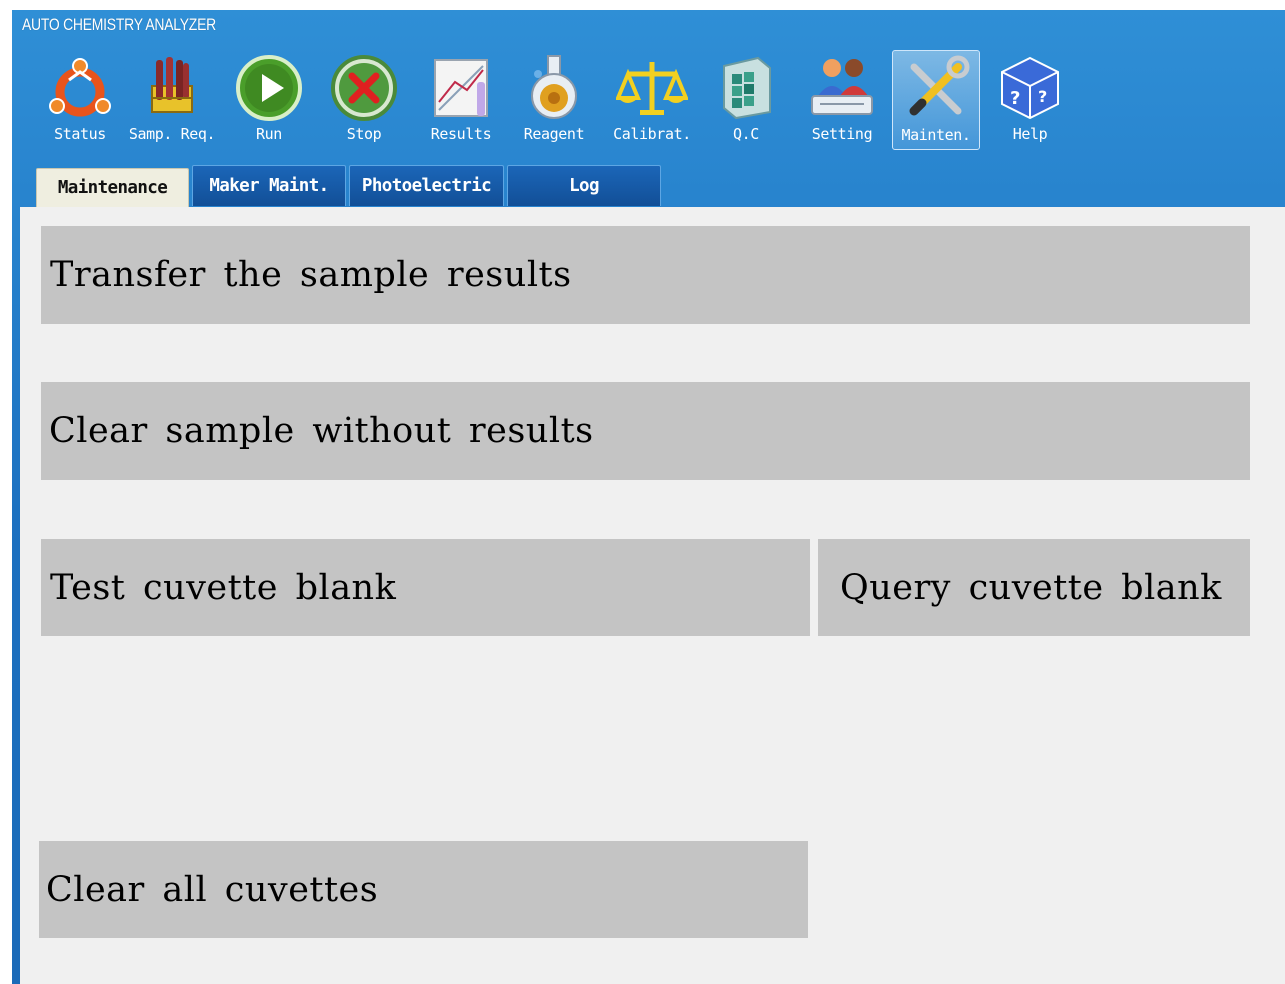 Image resolution: width=1285 pixels, height=984 pixels. I want to click on balance-scale-icon, so click(652, 88).